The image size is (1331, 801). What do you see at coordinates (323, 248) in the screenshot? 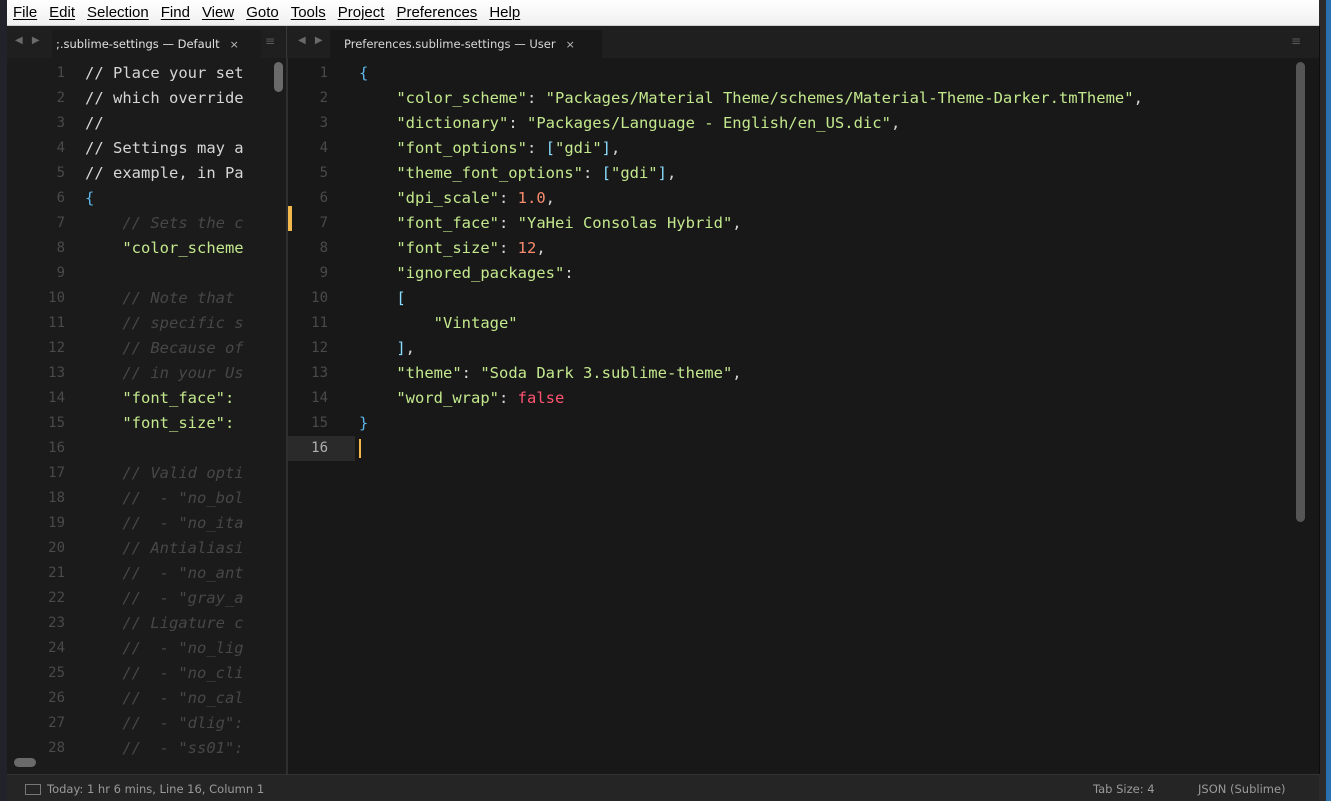
I see `line-number: 8` at bounding box center [323, 248].